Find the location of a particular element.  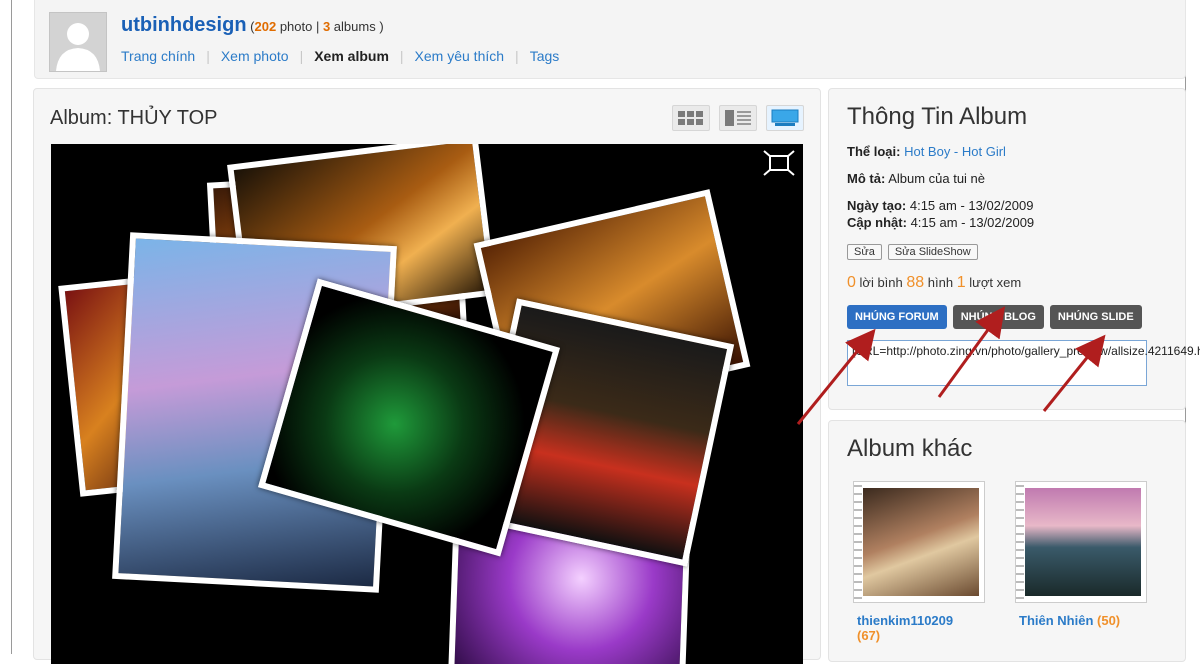

grid-view-button is located at coordinates (691, 118).